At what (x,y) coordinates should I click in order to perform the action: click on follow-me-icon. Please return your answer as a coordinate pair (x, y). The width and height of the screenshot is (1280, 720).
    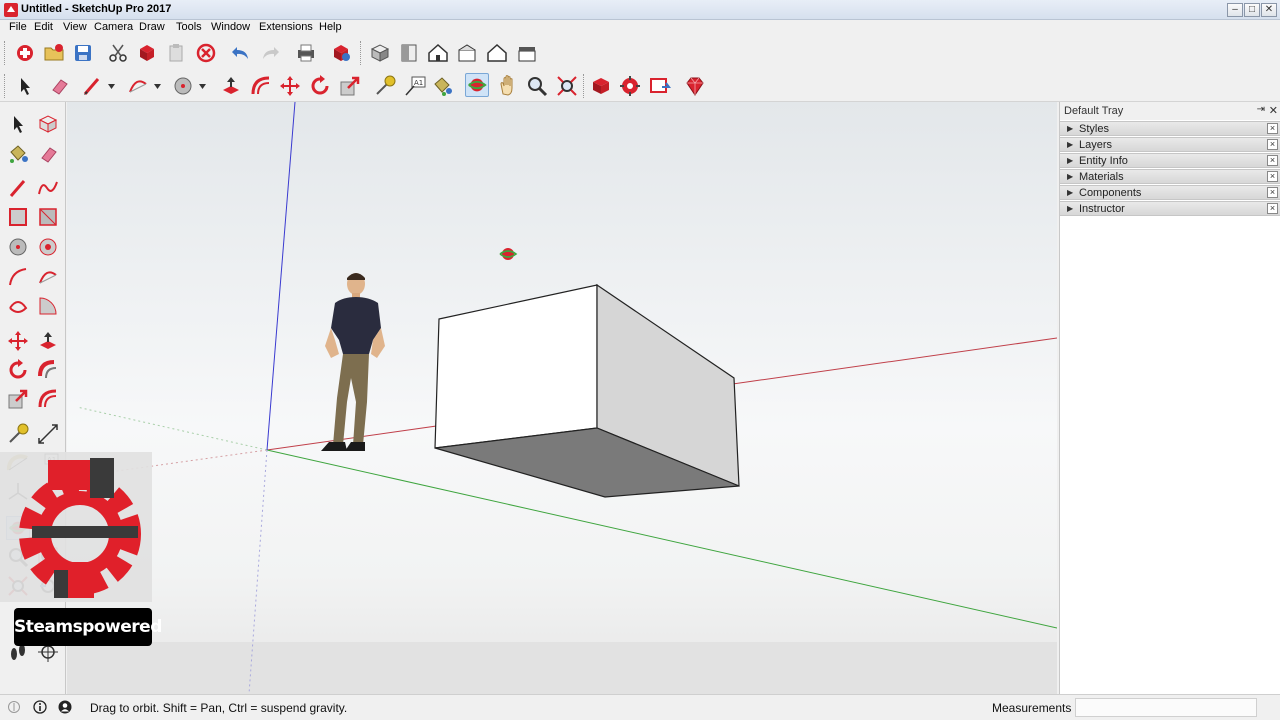
    Looking at the image, I should click on (48, 370).